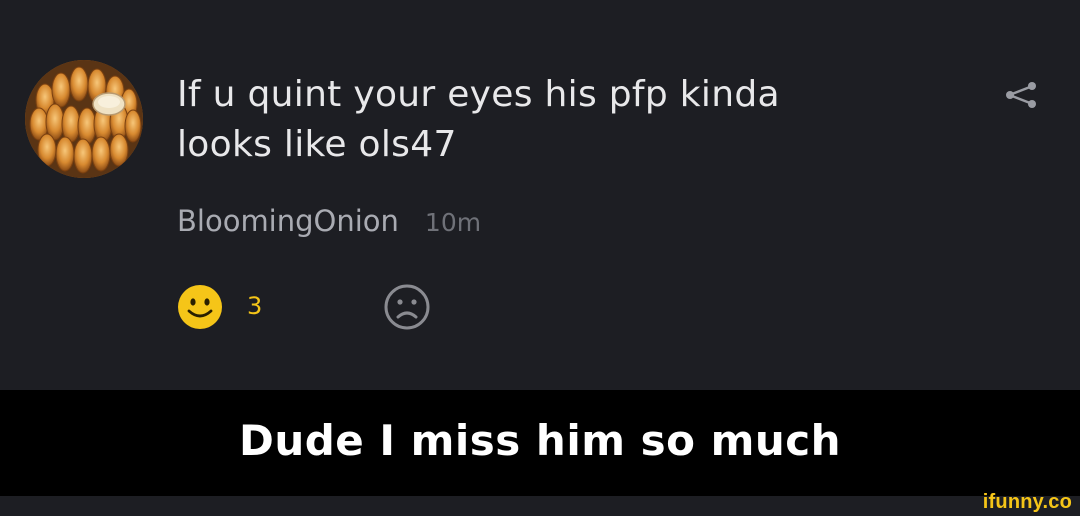 The height and width of the screenshot is (516, 1080). I want to click on smile-emoji-icon, so click(200, 307).